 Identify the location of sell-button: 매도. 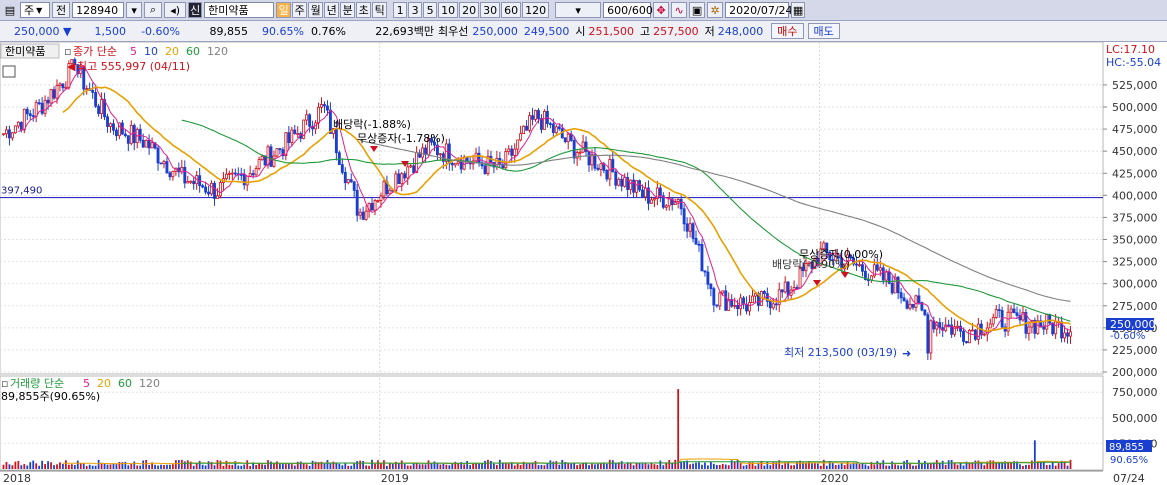
(823, 31).